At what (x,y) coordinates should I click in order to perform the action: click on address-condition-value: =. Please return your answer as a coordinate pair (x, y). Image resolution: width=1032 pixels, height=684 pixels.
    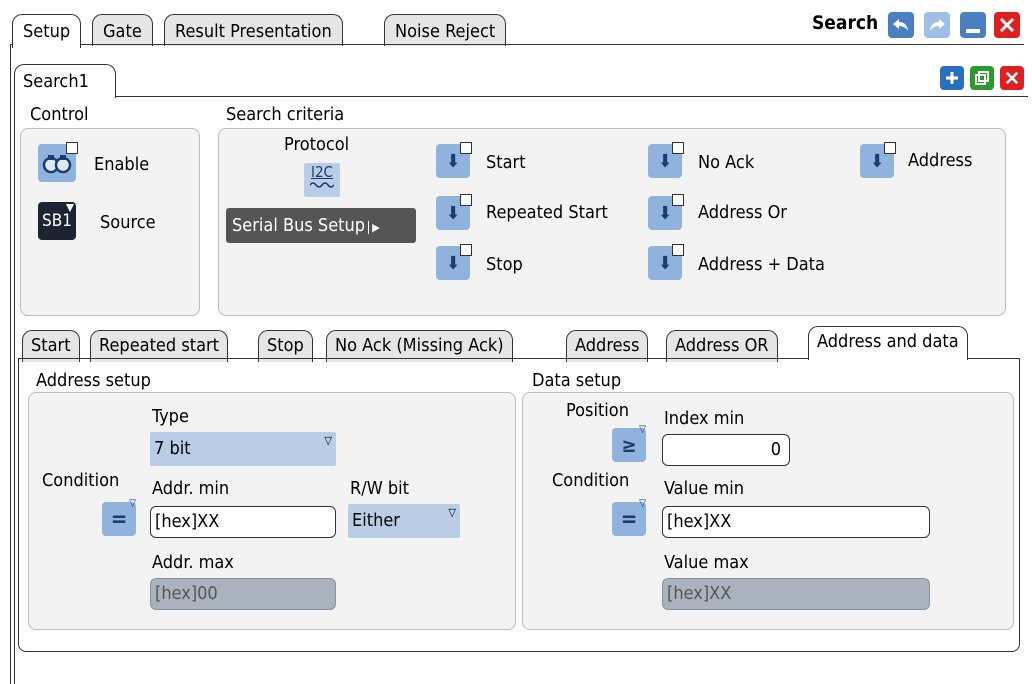
    Looking at the image, I should click on (119, 519).